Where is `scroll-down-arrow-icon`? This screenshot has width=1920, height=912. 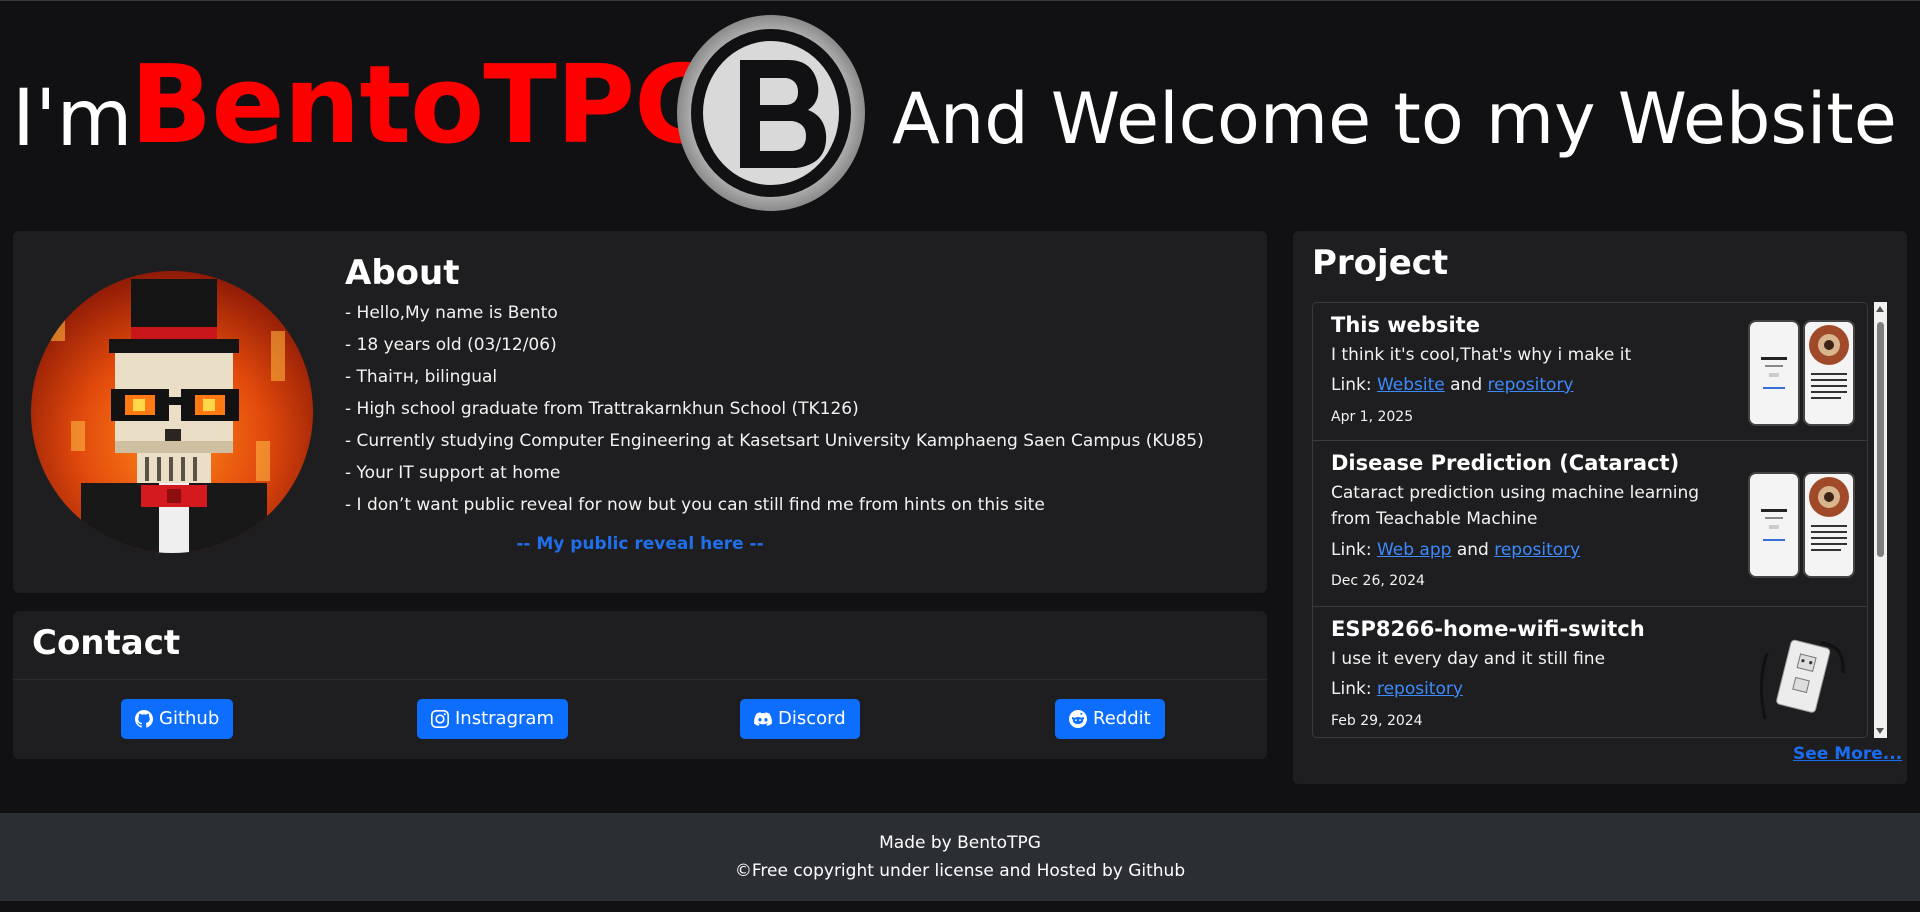 scroll-down-arrow-icon is located at coordinates (1880, 731).